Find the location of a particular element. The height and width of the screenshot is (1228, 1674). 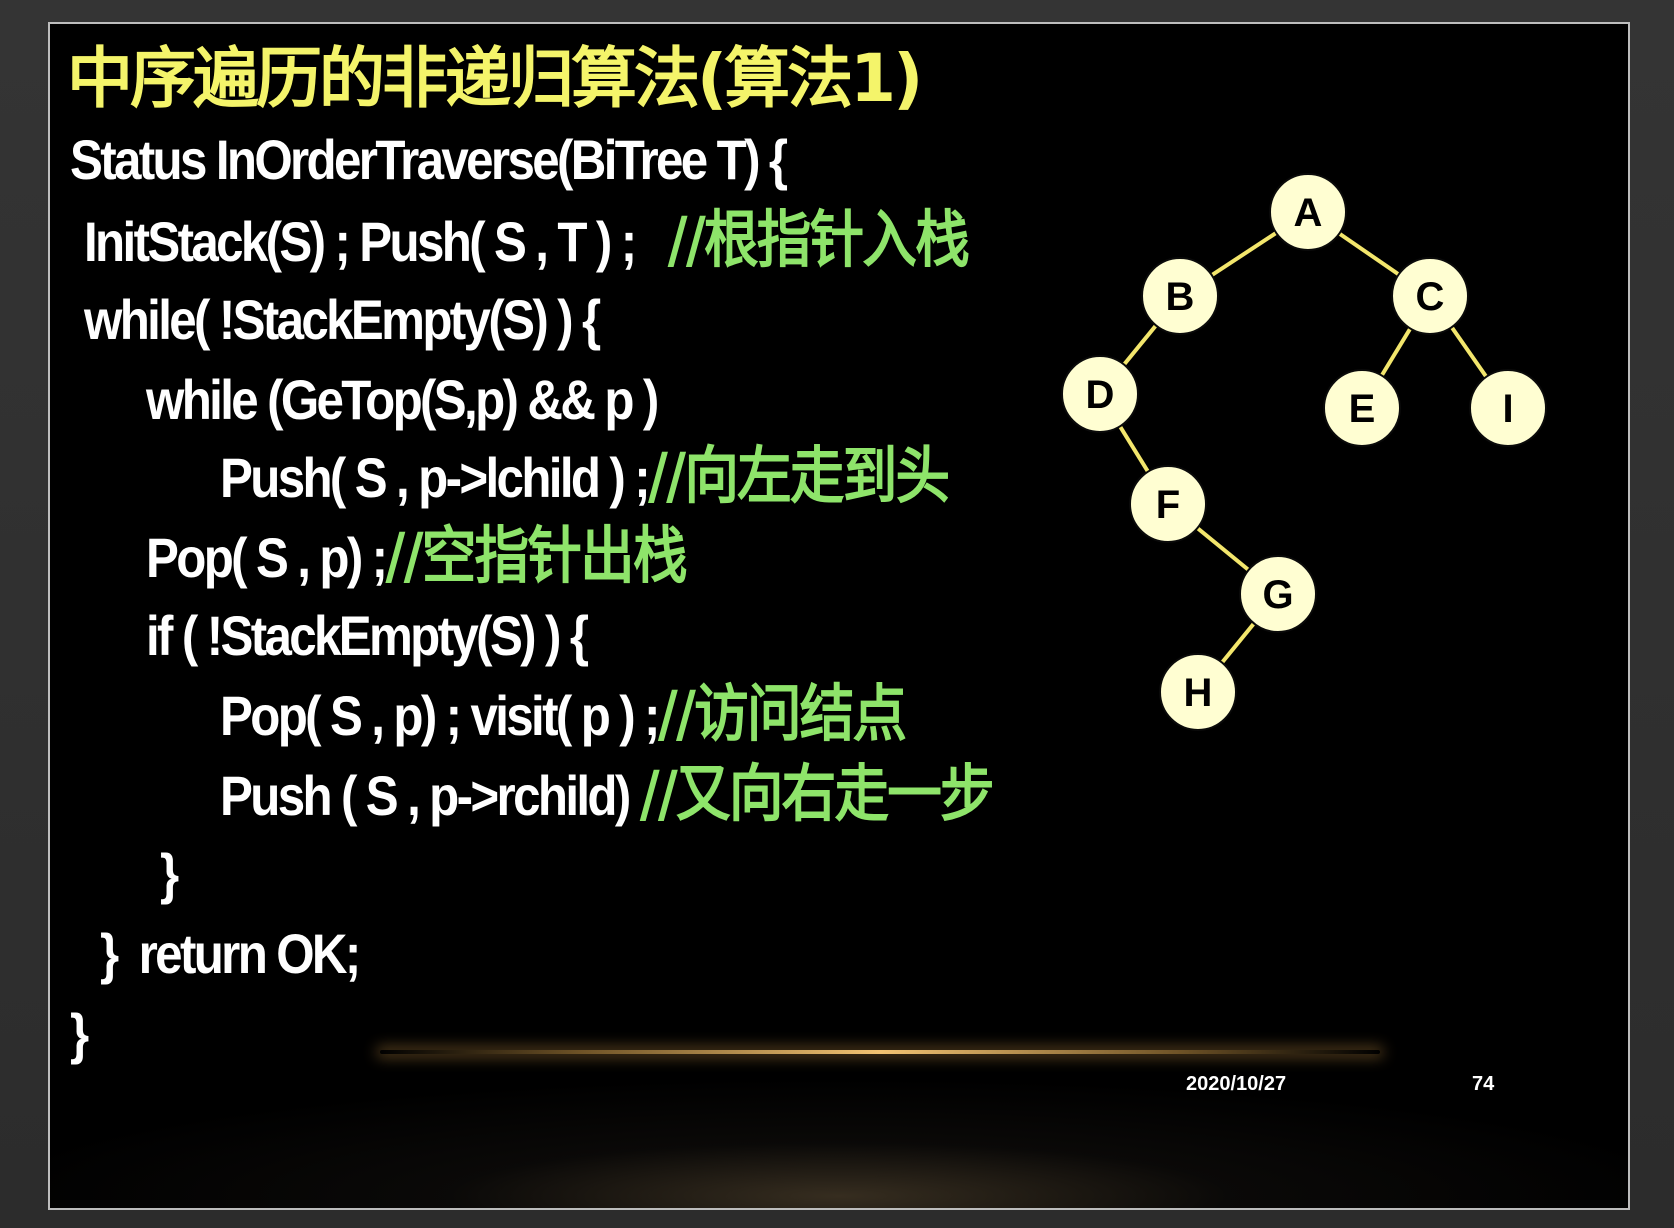

slide-page-number: 74 is located at coordinates (1483, 1084).